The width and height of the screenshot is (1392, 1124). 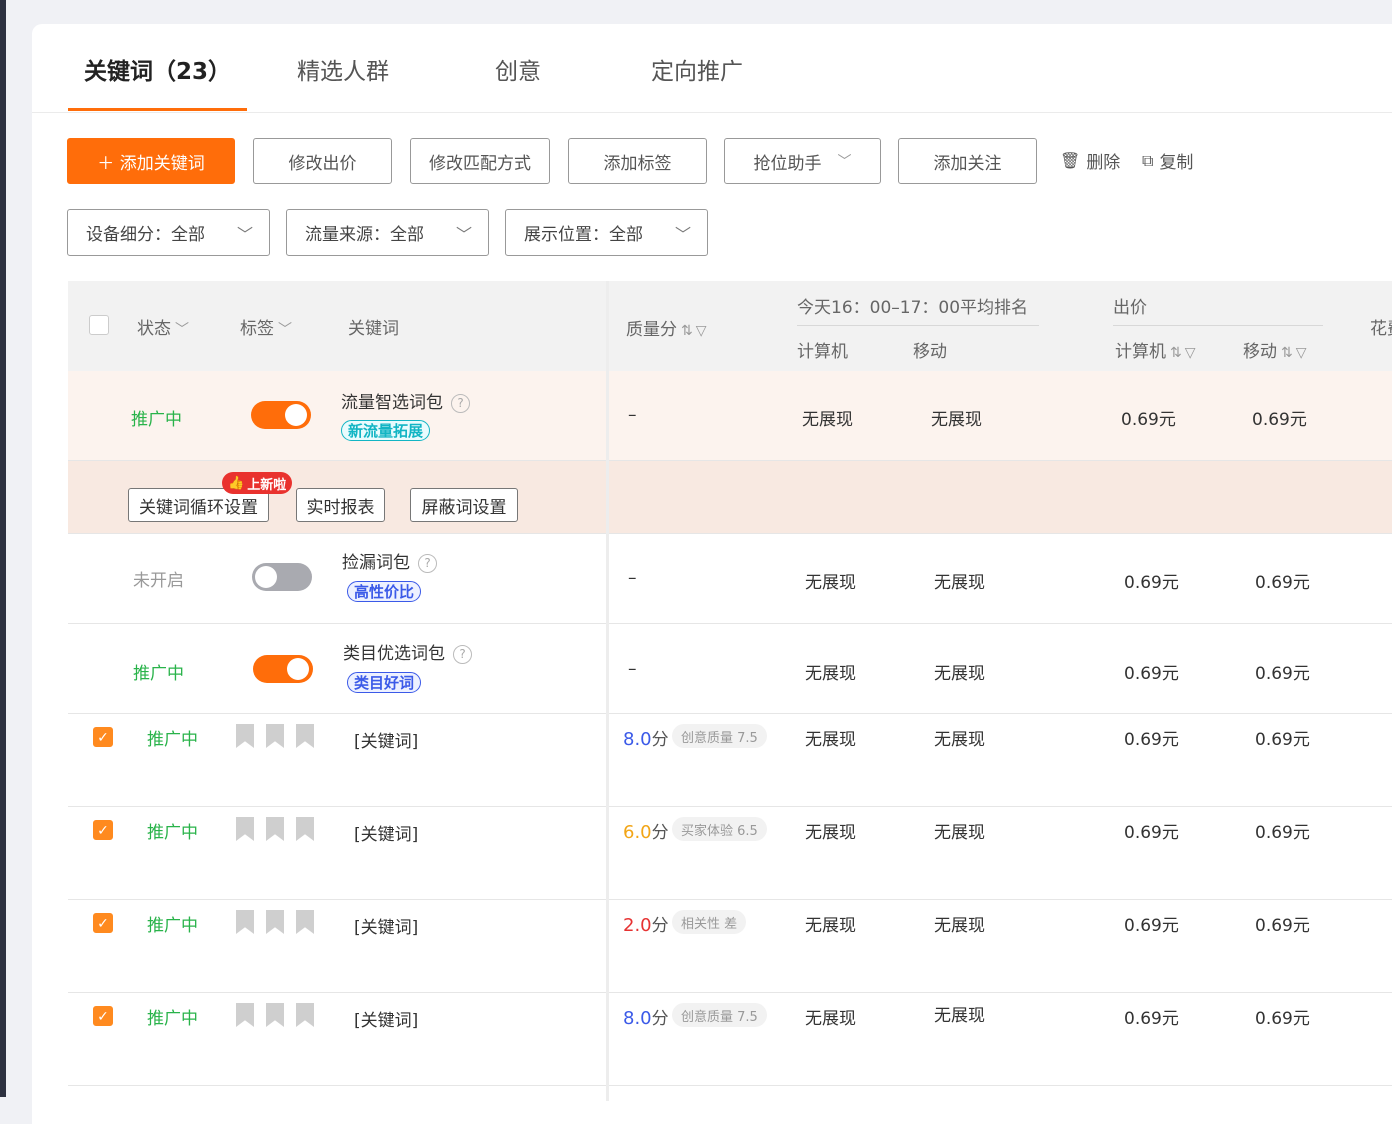 What do you see at coordinates (802, 161) in the screenshot?
I see `rank-assistant-dropdown: 抢位助手 ﹀` at bounding box center [802, 161].